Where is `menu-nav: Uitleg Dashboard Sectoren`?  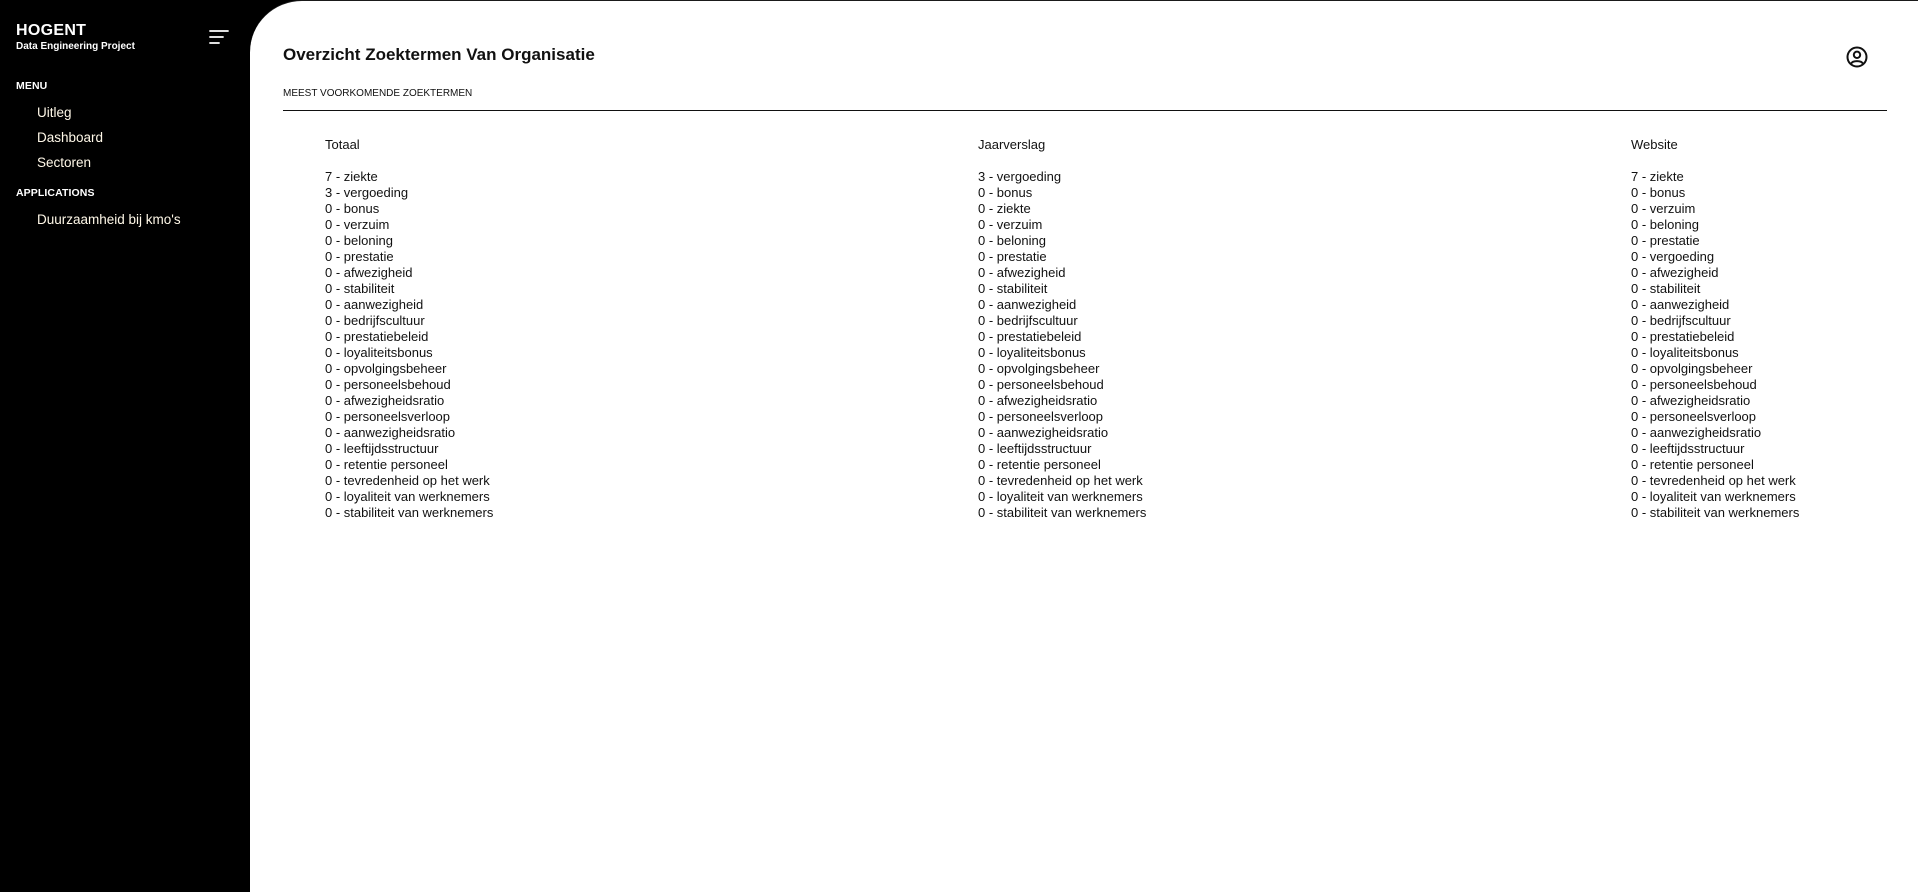 menu-nav: Uitleg Dashboard Sectoren is located at coordinates (70, 137).